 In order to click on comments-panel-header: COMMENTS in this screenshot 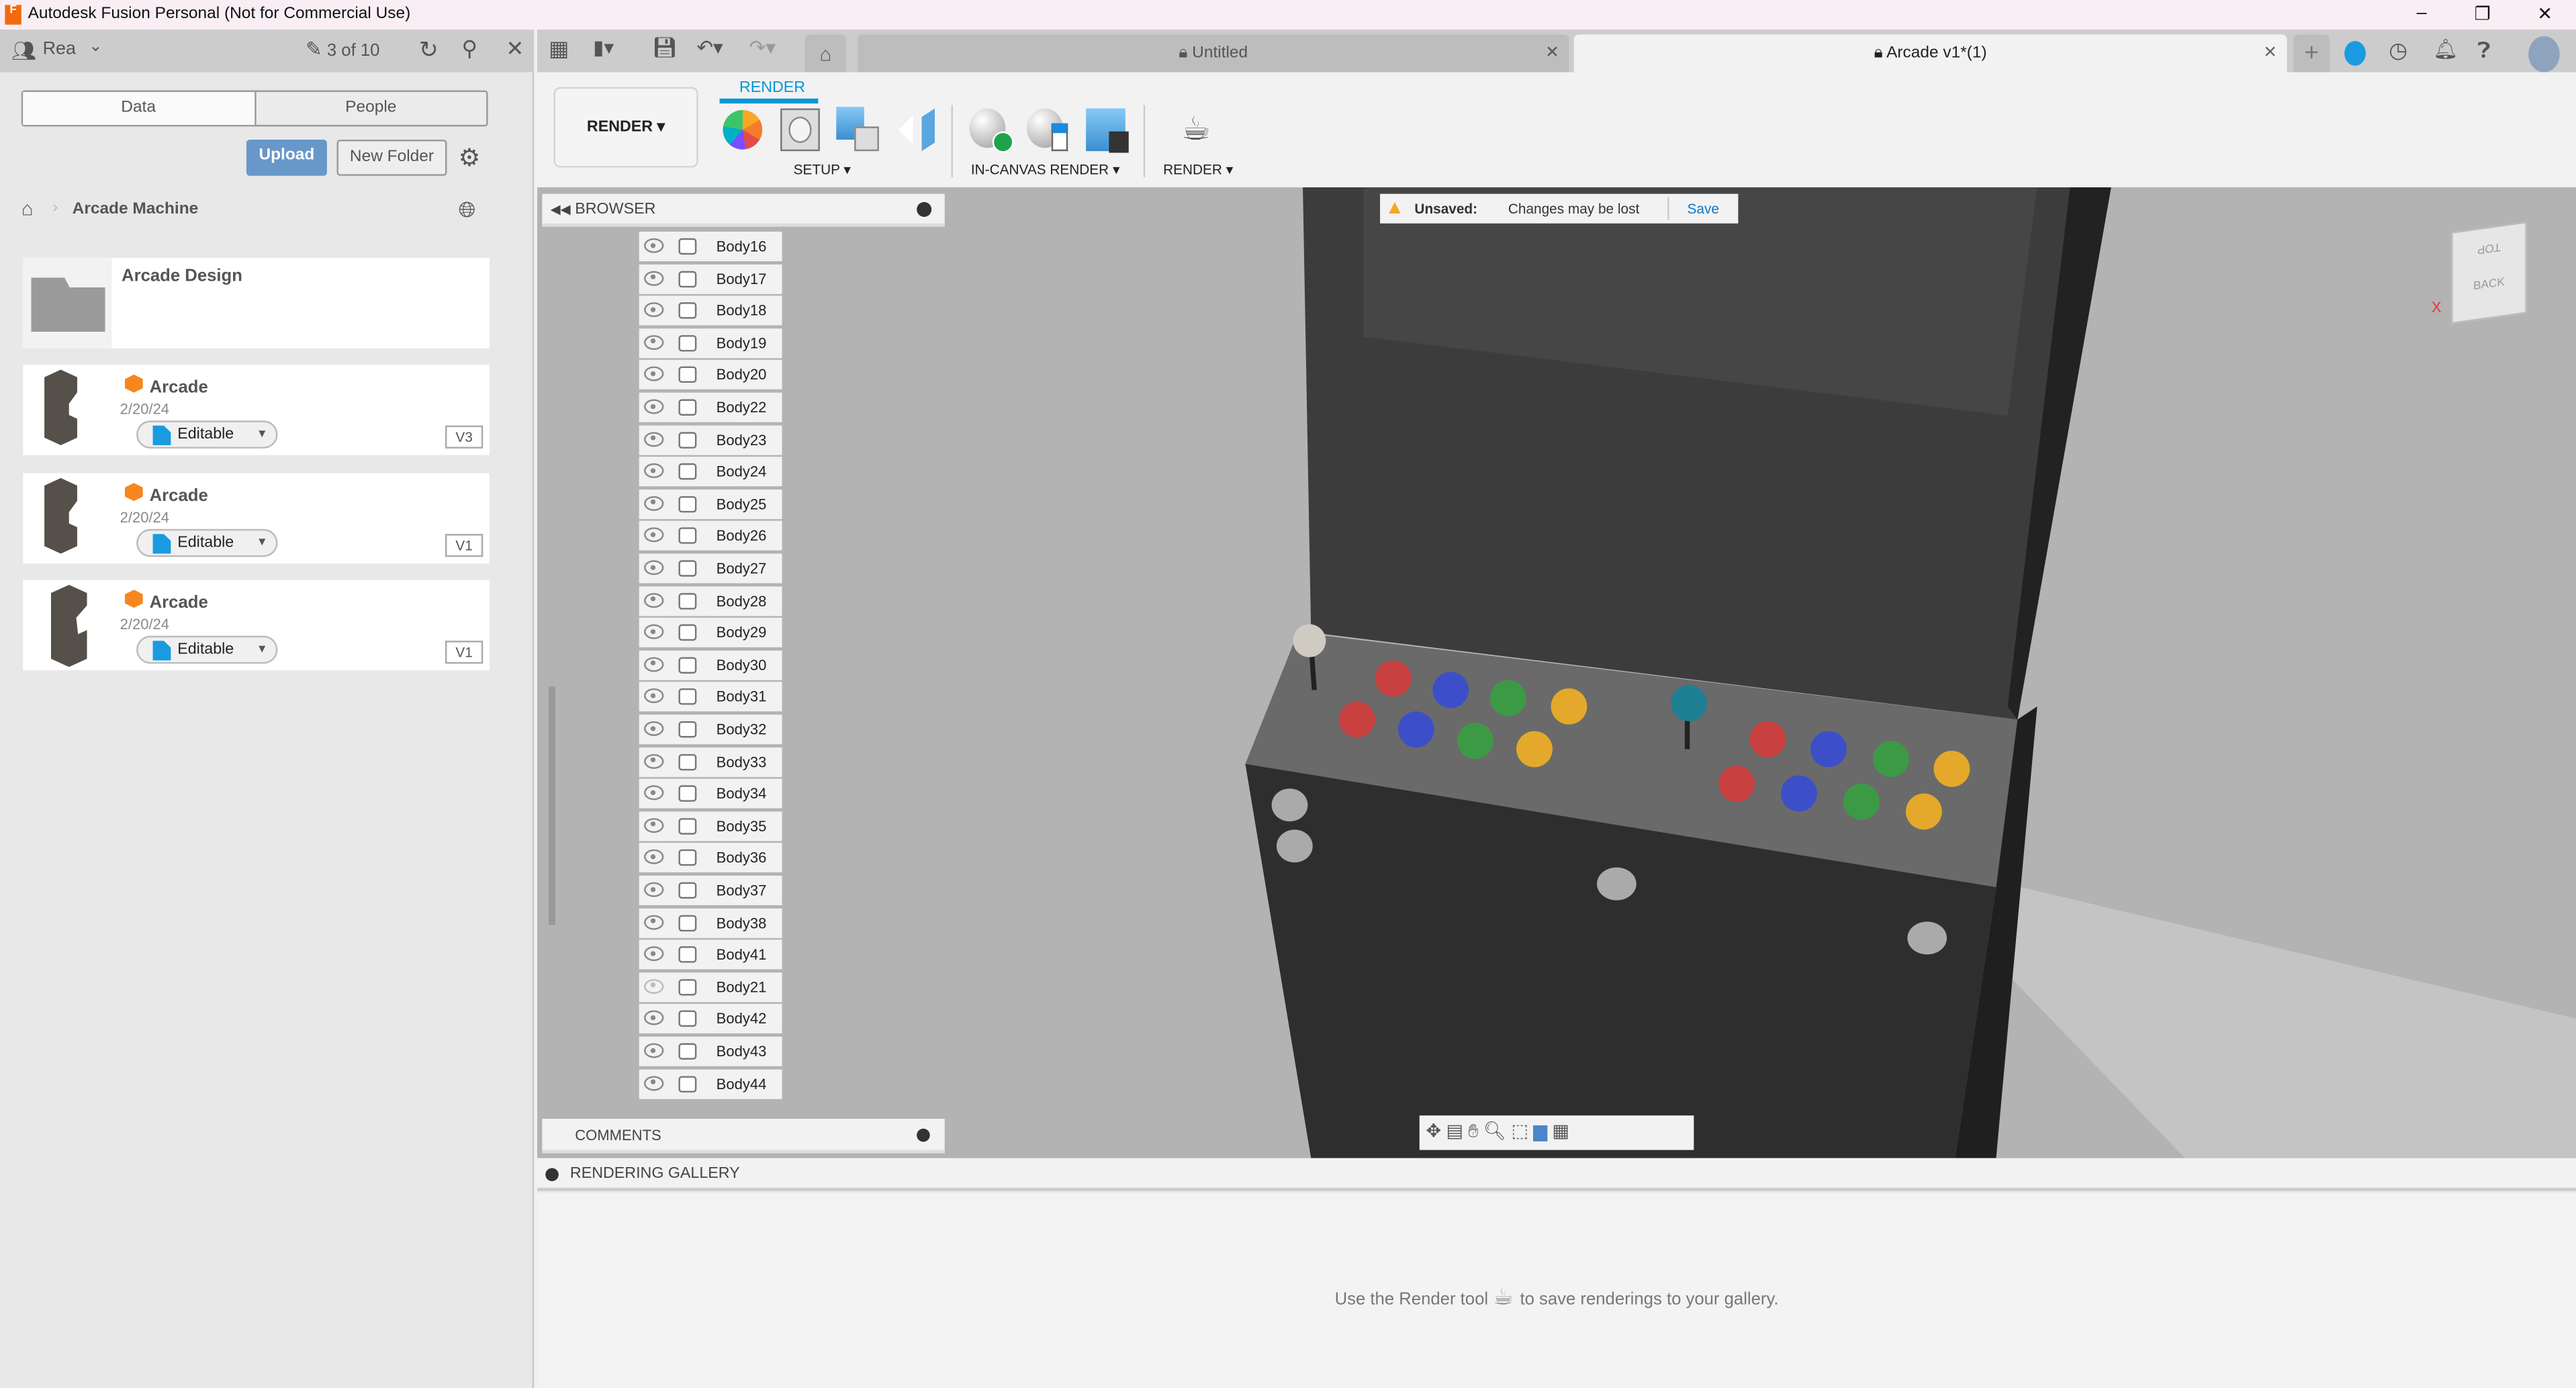, I will do `click(743, 1136)`.